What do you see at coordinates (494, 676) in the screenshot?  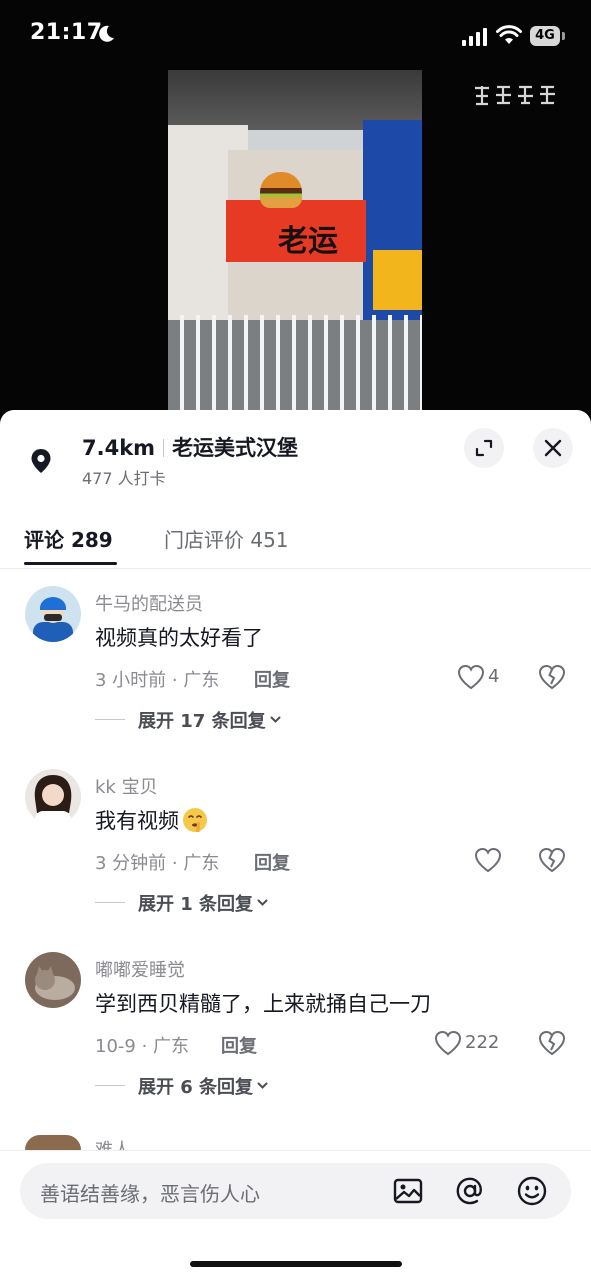 I see `like-count: 4` at bounding box center [494, 676].